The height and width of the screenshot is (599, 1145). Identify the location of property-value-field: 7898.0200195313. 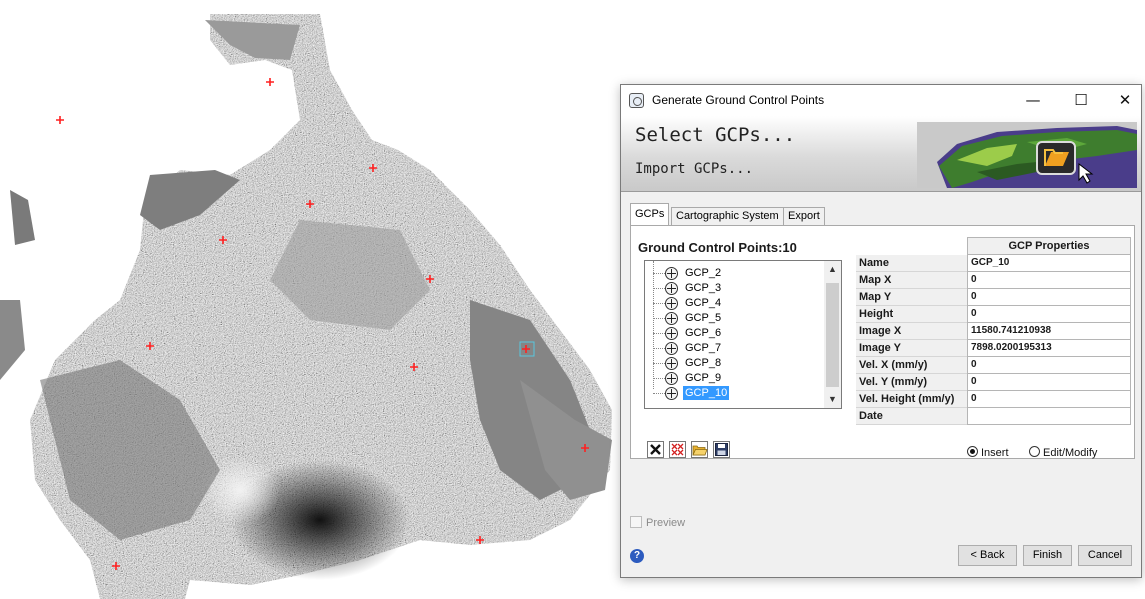
(1049, 348).